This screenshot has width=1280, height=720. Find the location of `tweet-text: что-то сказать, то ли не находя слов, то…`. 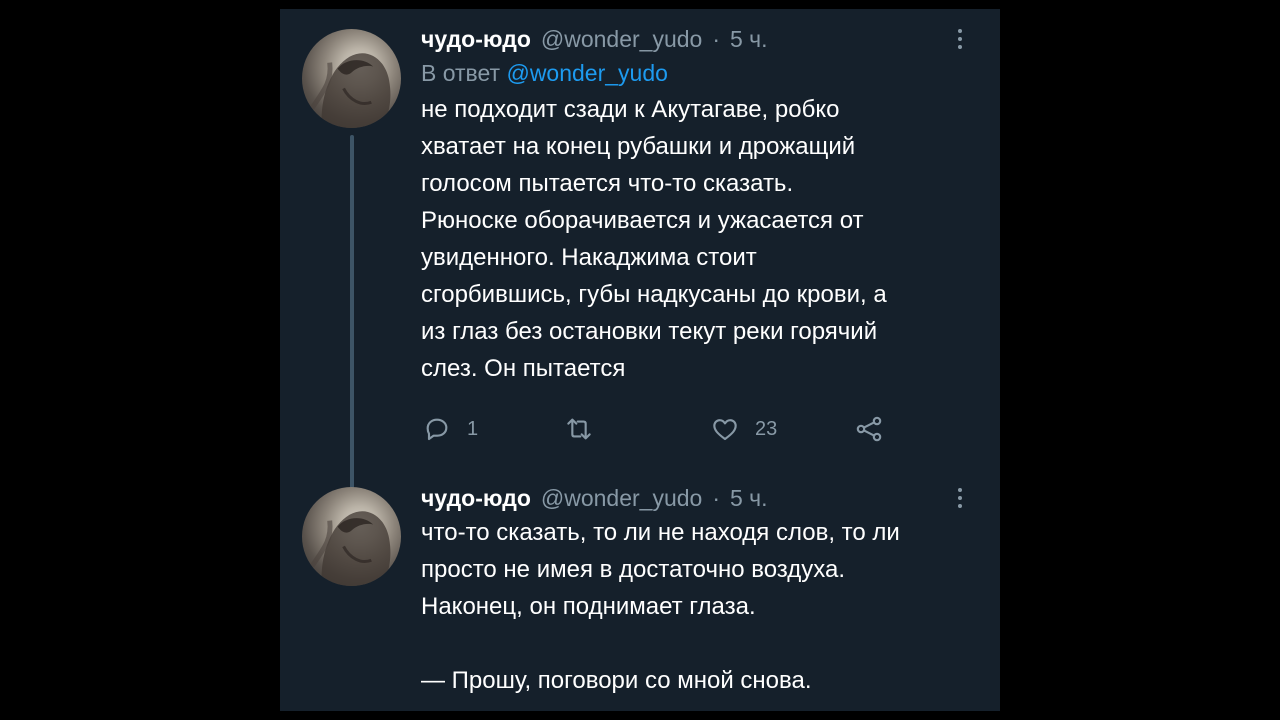

tweet-text: что-то сказать, то ли не находя слов, то… is located at coordinates (660, 606).